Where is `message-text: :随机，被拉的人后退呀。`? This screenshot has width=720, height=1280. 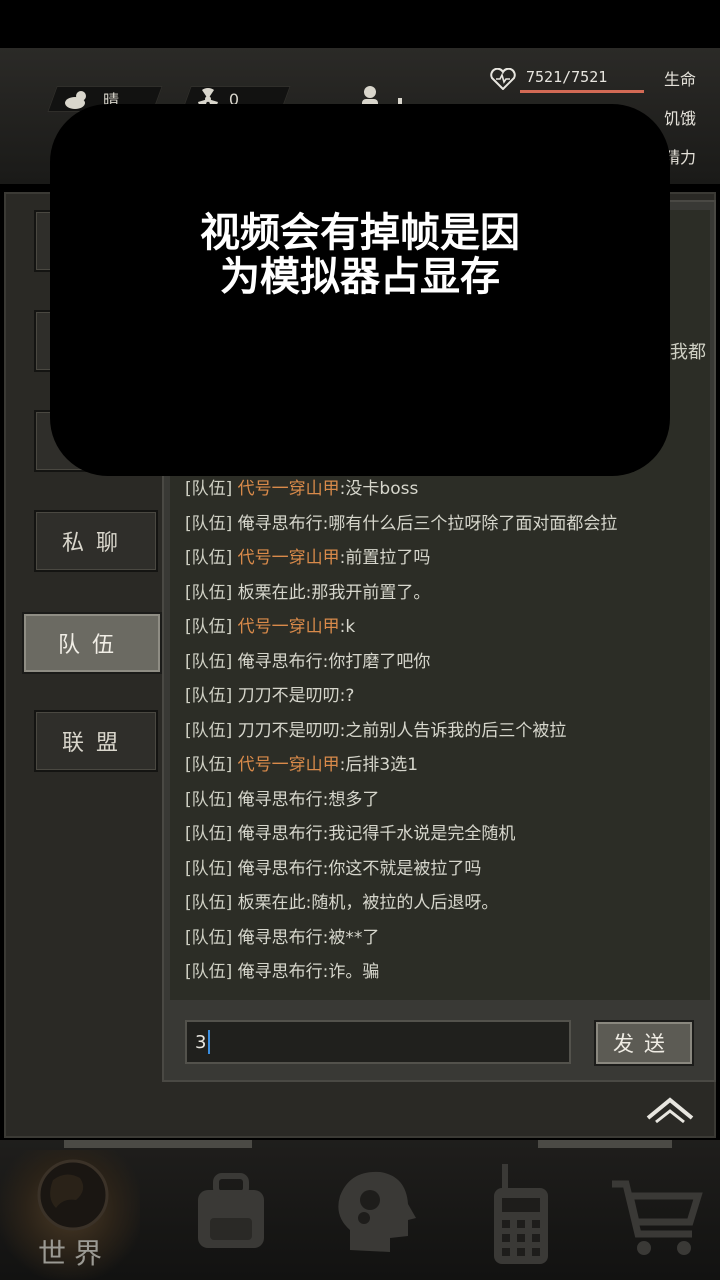 message-text: :随机，被拉的人后退呀。 is located at coordinates (402, 903).